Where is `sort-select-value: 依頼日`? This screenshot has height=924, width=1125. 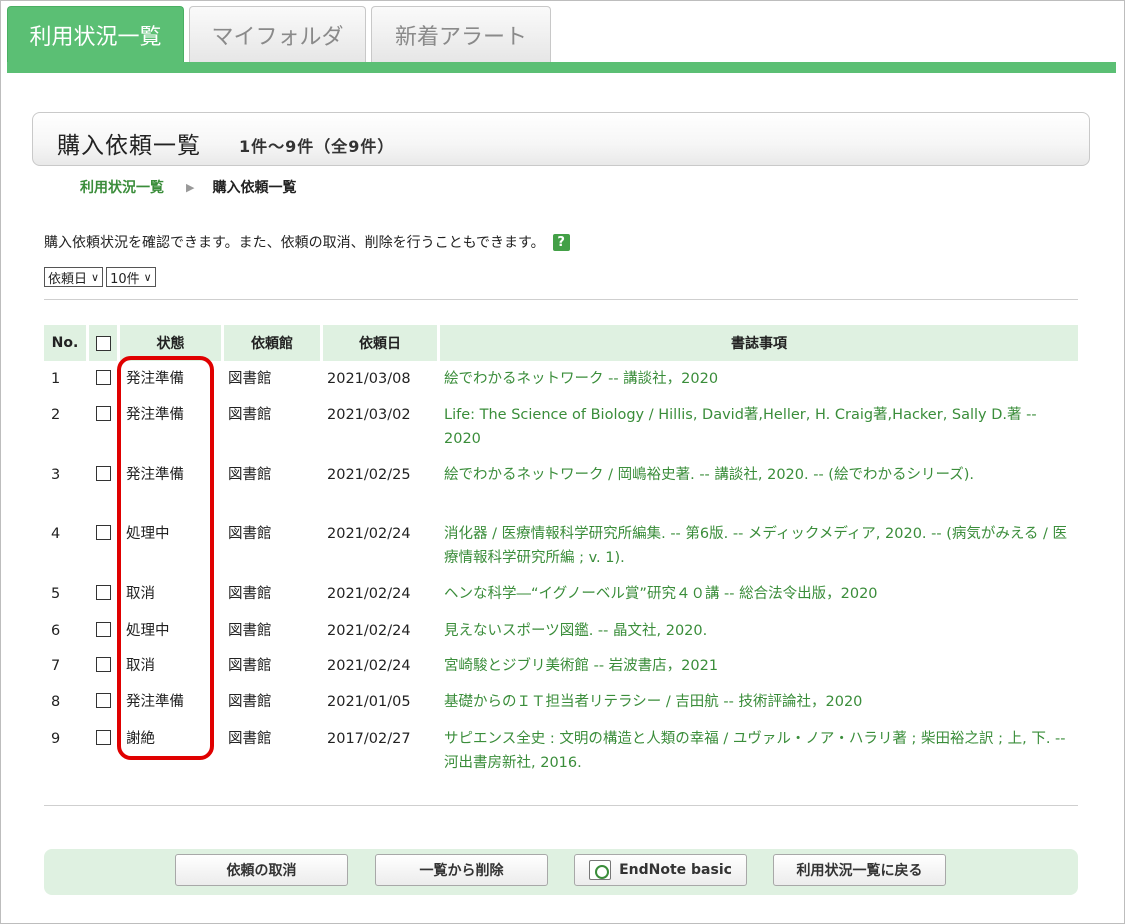 sort-select-value: 依頼日 is located at coordinates (68, 279).